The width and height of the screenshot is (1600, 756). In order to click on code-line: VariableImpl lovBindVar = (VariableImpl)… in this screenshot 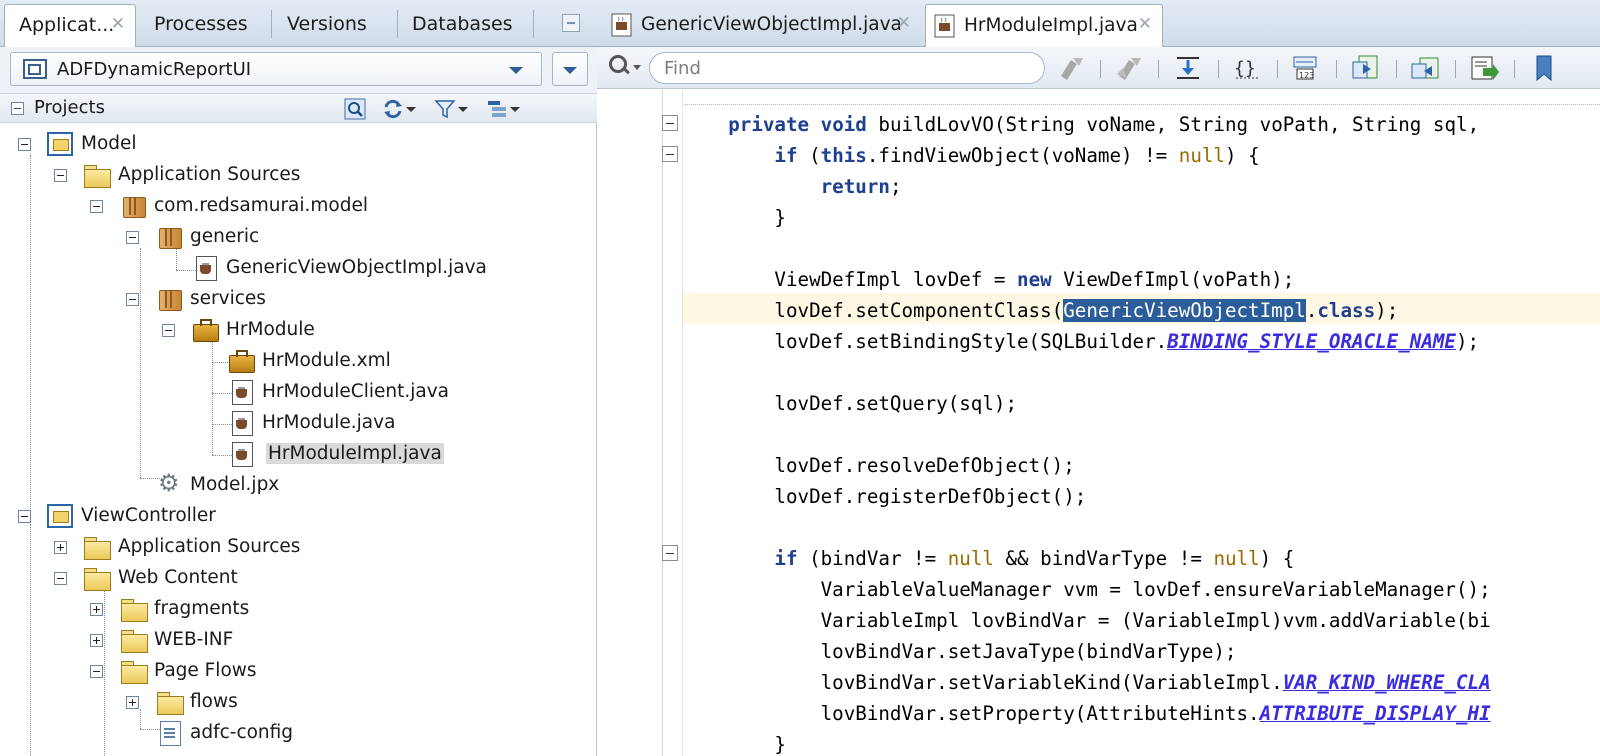, I will do `click(1086, 620)`.